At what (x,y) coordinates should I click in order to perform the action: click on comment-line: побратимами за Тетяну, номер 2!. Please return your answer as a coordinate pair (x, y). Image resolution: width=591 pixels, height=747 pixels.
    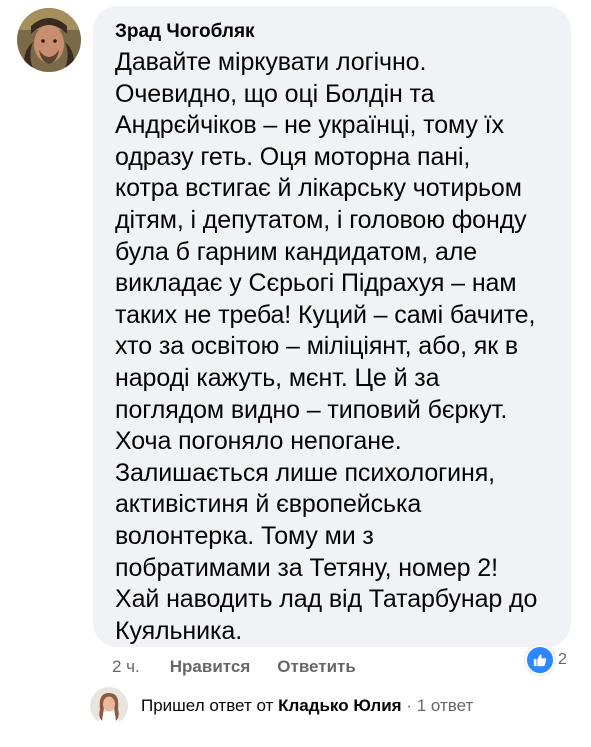
    Looking at the image, I should click on (306, 567).